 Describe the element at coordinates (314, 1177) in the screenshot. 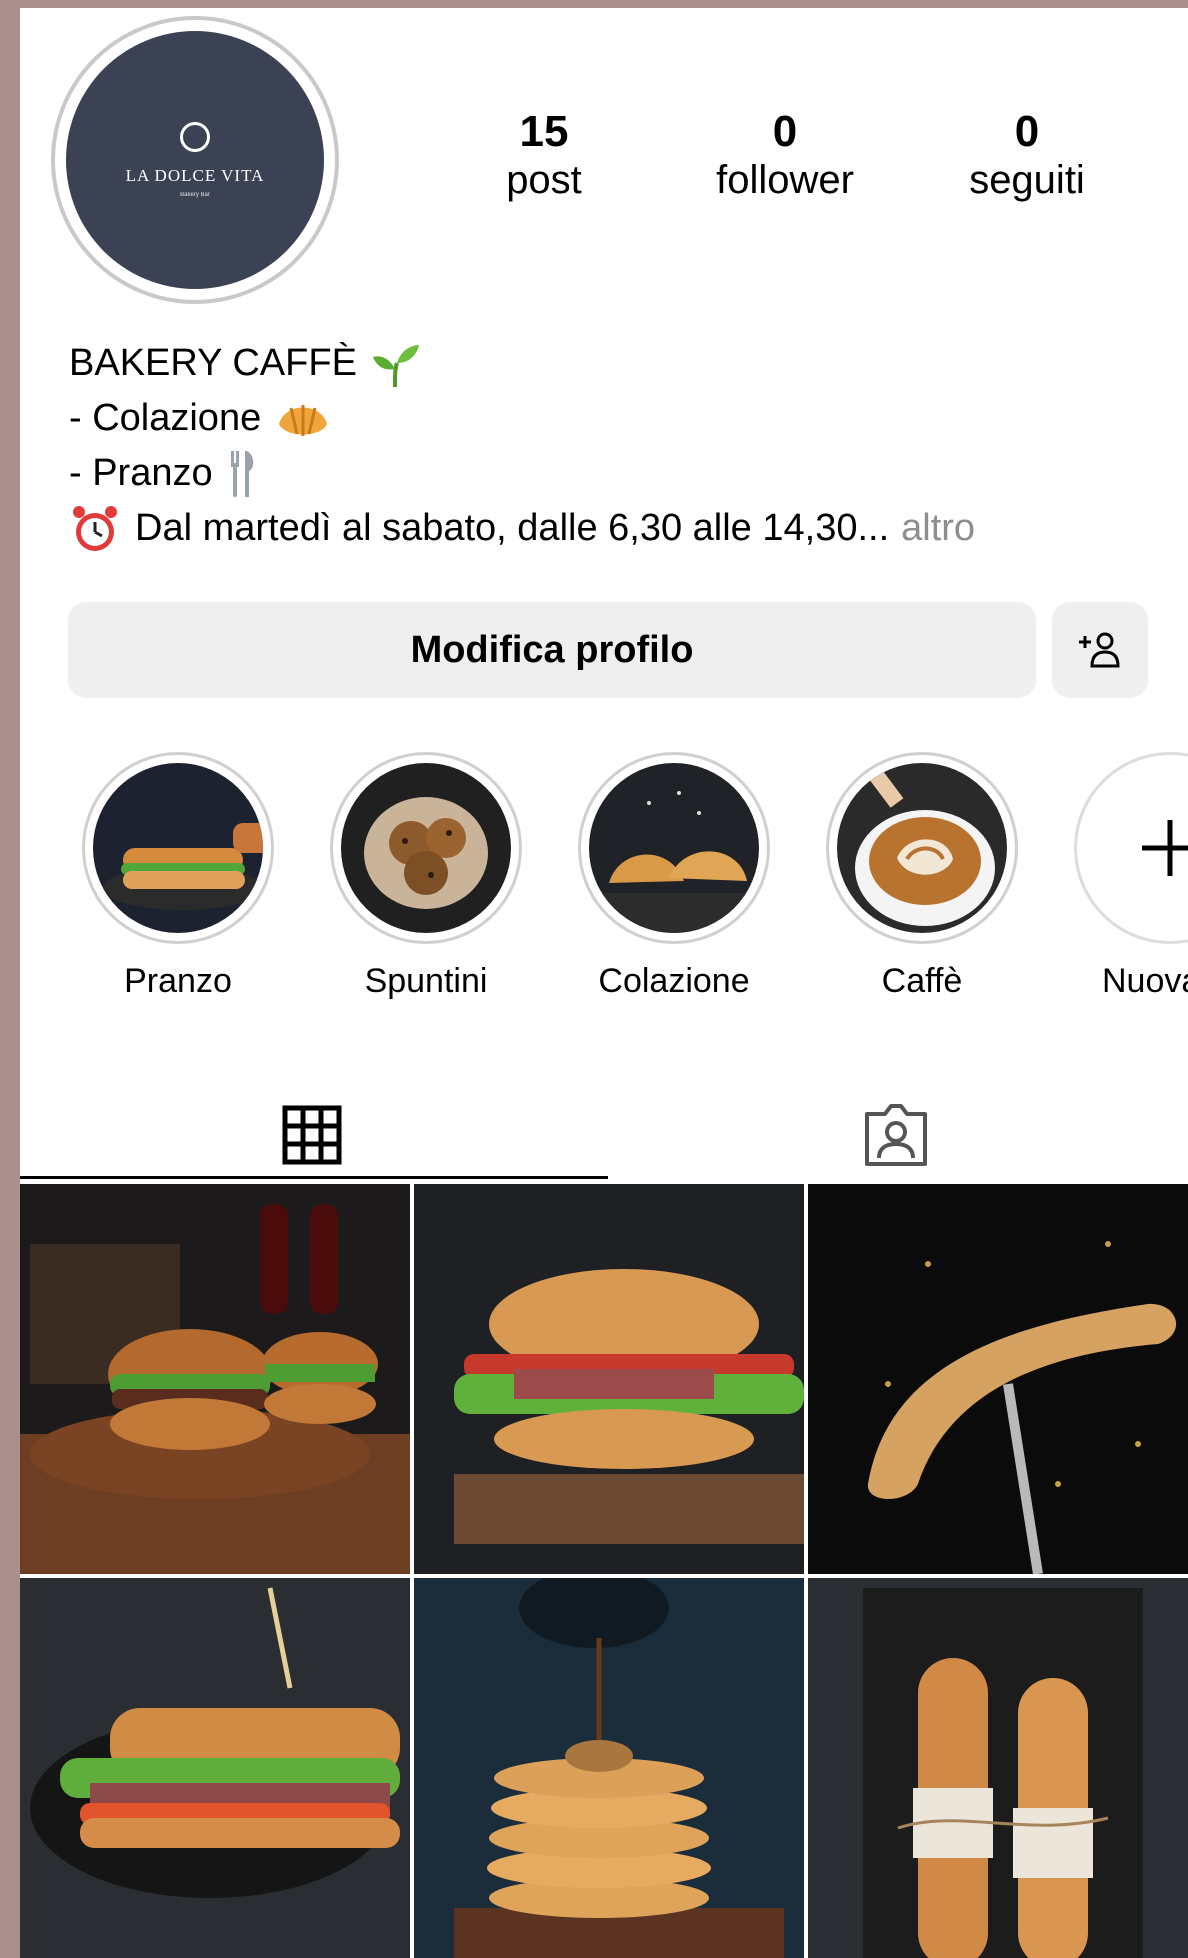

I see `active-tab-indicator` at that location.